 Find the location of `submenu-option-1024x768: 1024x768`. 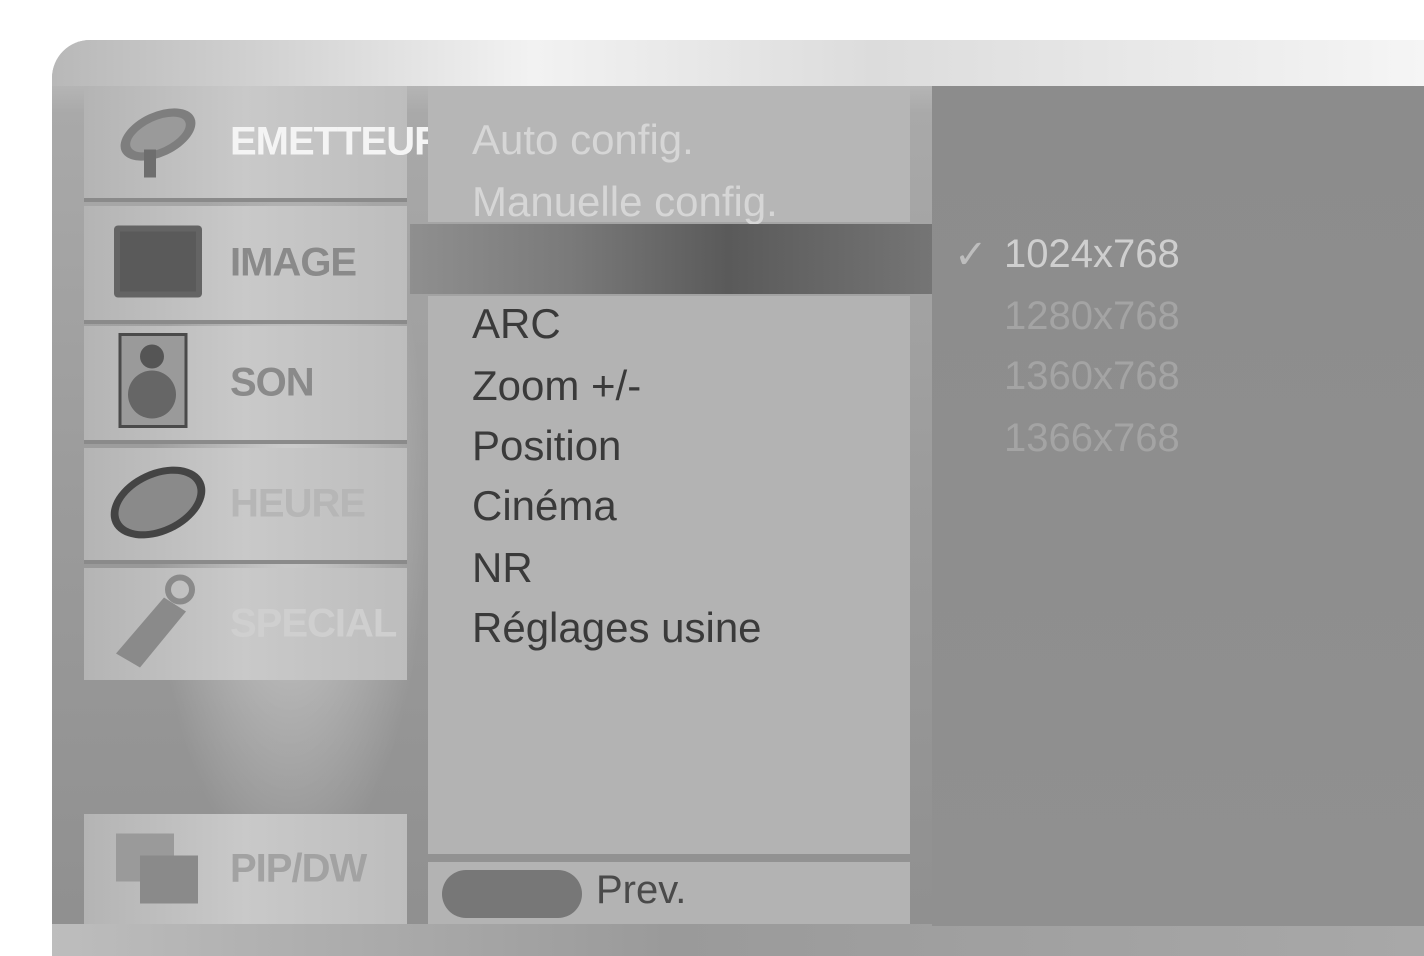

submenu-option-1024x768: 1024x768 is located at coordinates (1092, 254).